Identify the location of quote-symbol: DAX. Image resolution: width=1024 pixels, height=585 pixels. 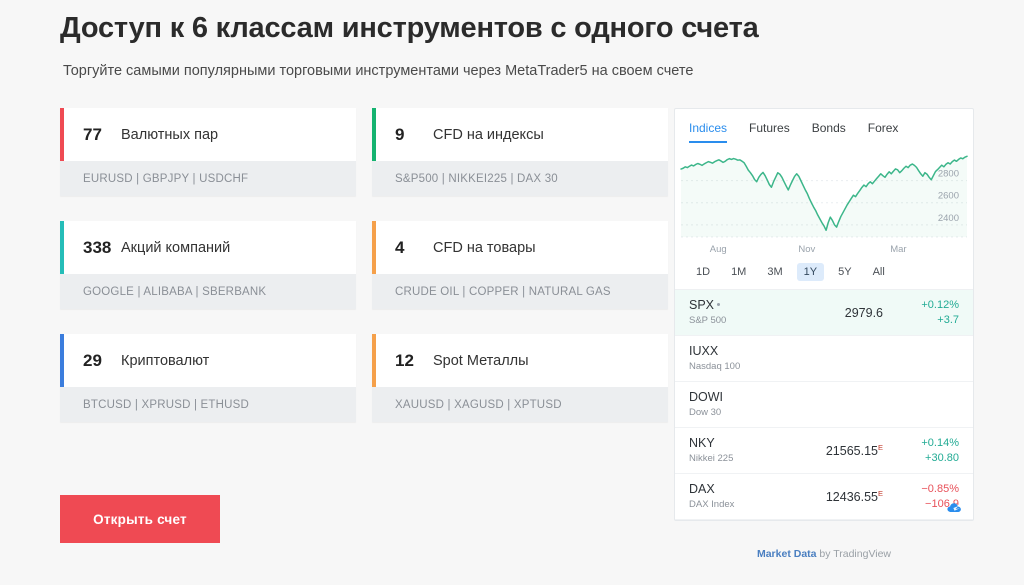
(702, 489).